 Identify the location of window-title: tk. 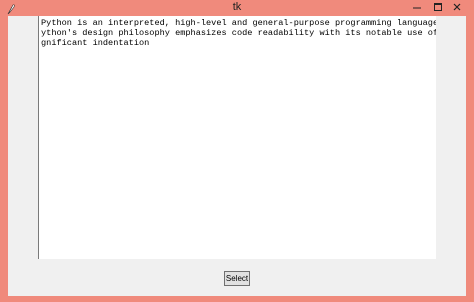
(237, 7).